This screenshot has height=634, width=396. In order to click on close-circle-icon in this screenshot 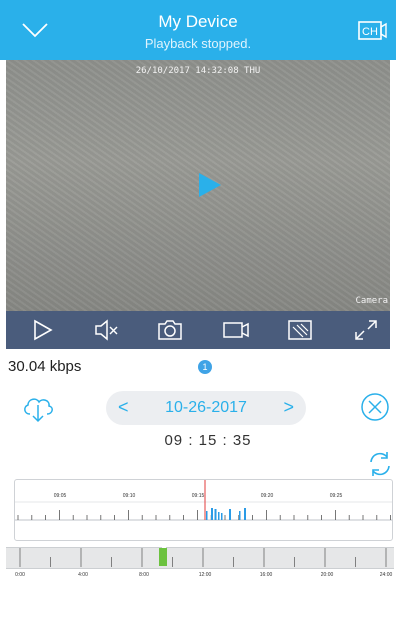, I will do `click(375, 407)`.